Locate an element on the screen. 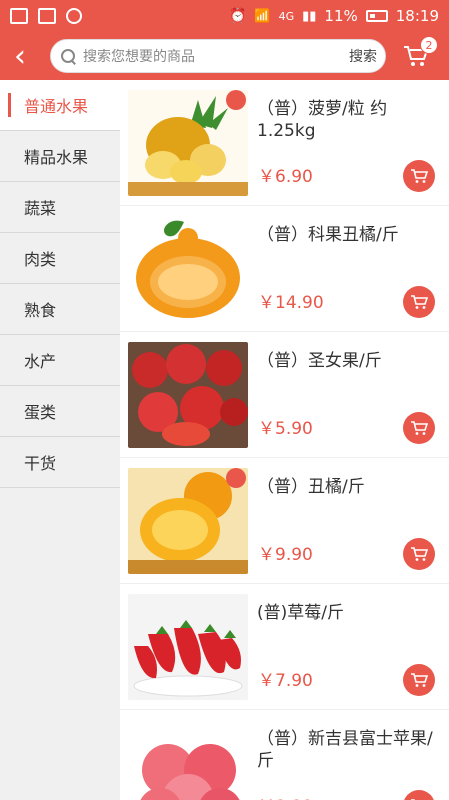 Image resolution: width=449 pixels, height=800 pixels. product-price: ￥5.90 is located at coordinates (285, 429).